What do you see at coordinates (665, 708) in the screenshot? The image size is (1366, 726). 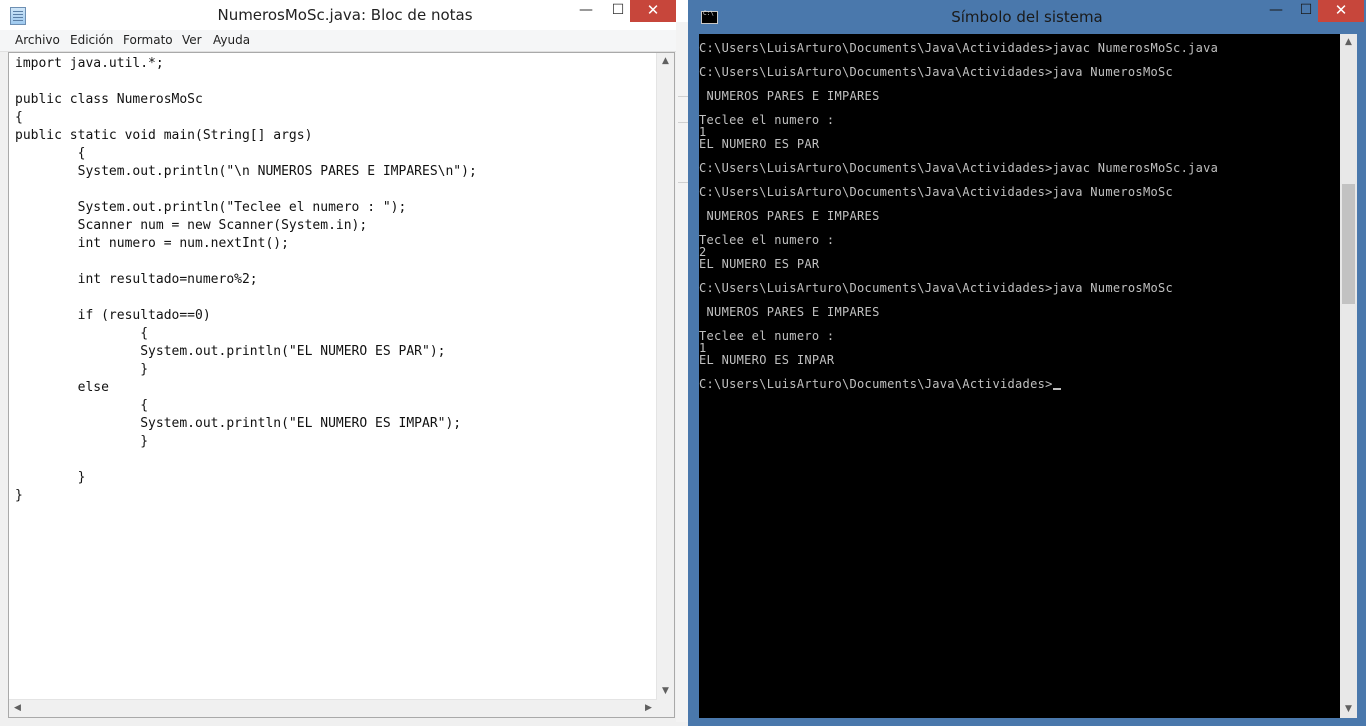 I see `scrollbar-corner` at bounding box center [665, 708].